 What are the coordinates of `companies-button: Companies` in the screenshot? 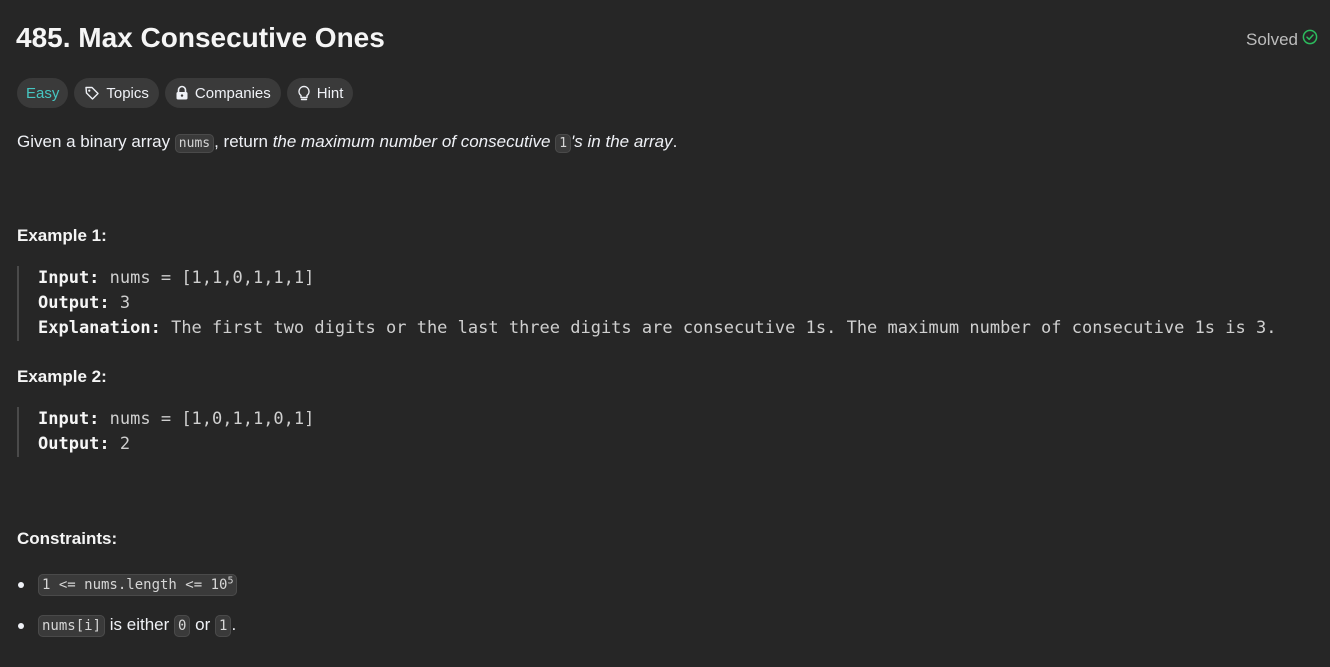 It's located at (222, 93).